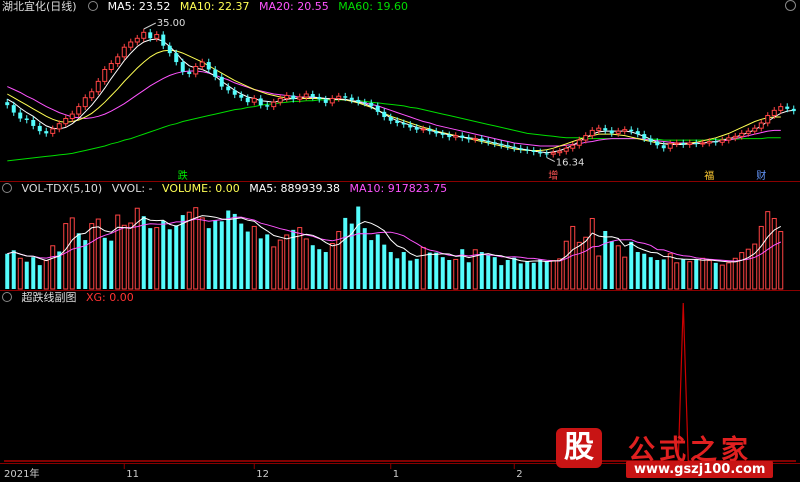 This screenshot has width=800, height=482. What do you see at coordinates (709, 175) in the screenshot?
I see `event-marker: 福` at bounding box center [709, 175].